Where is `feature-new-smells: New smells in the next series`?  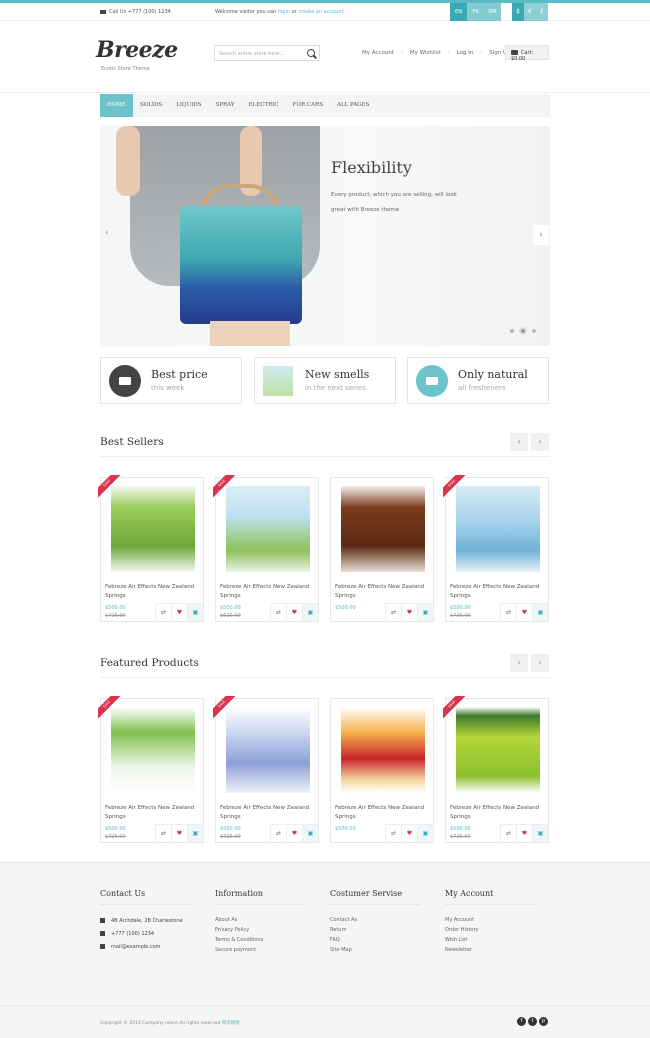 feature-new-smells: New smells in the next series is located at coordinates (325, 380).